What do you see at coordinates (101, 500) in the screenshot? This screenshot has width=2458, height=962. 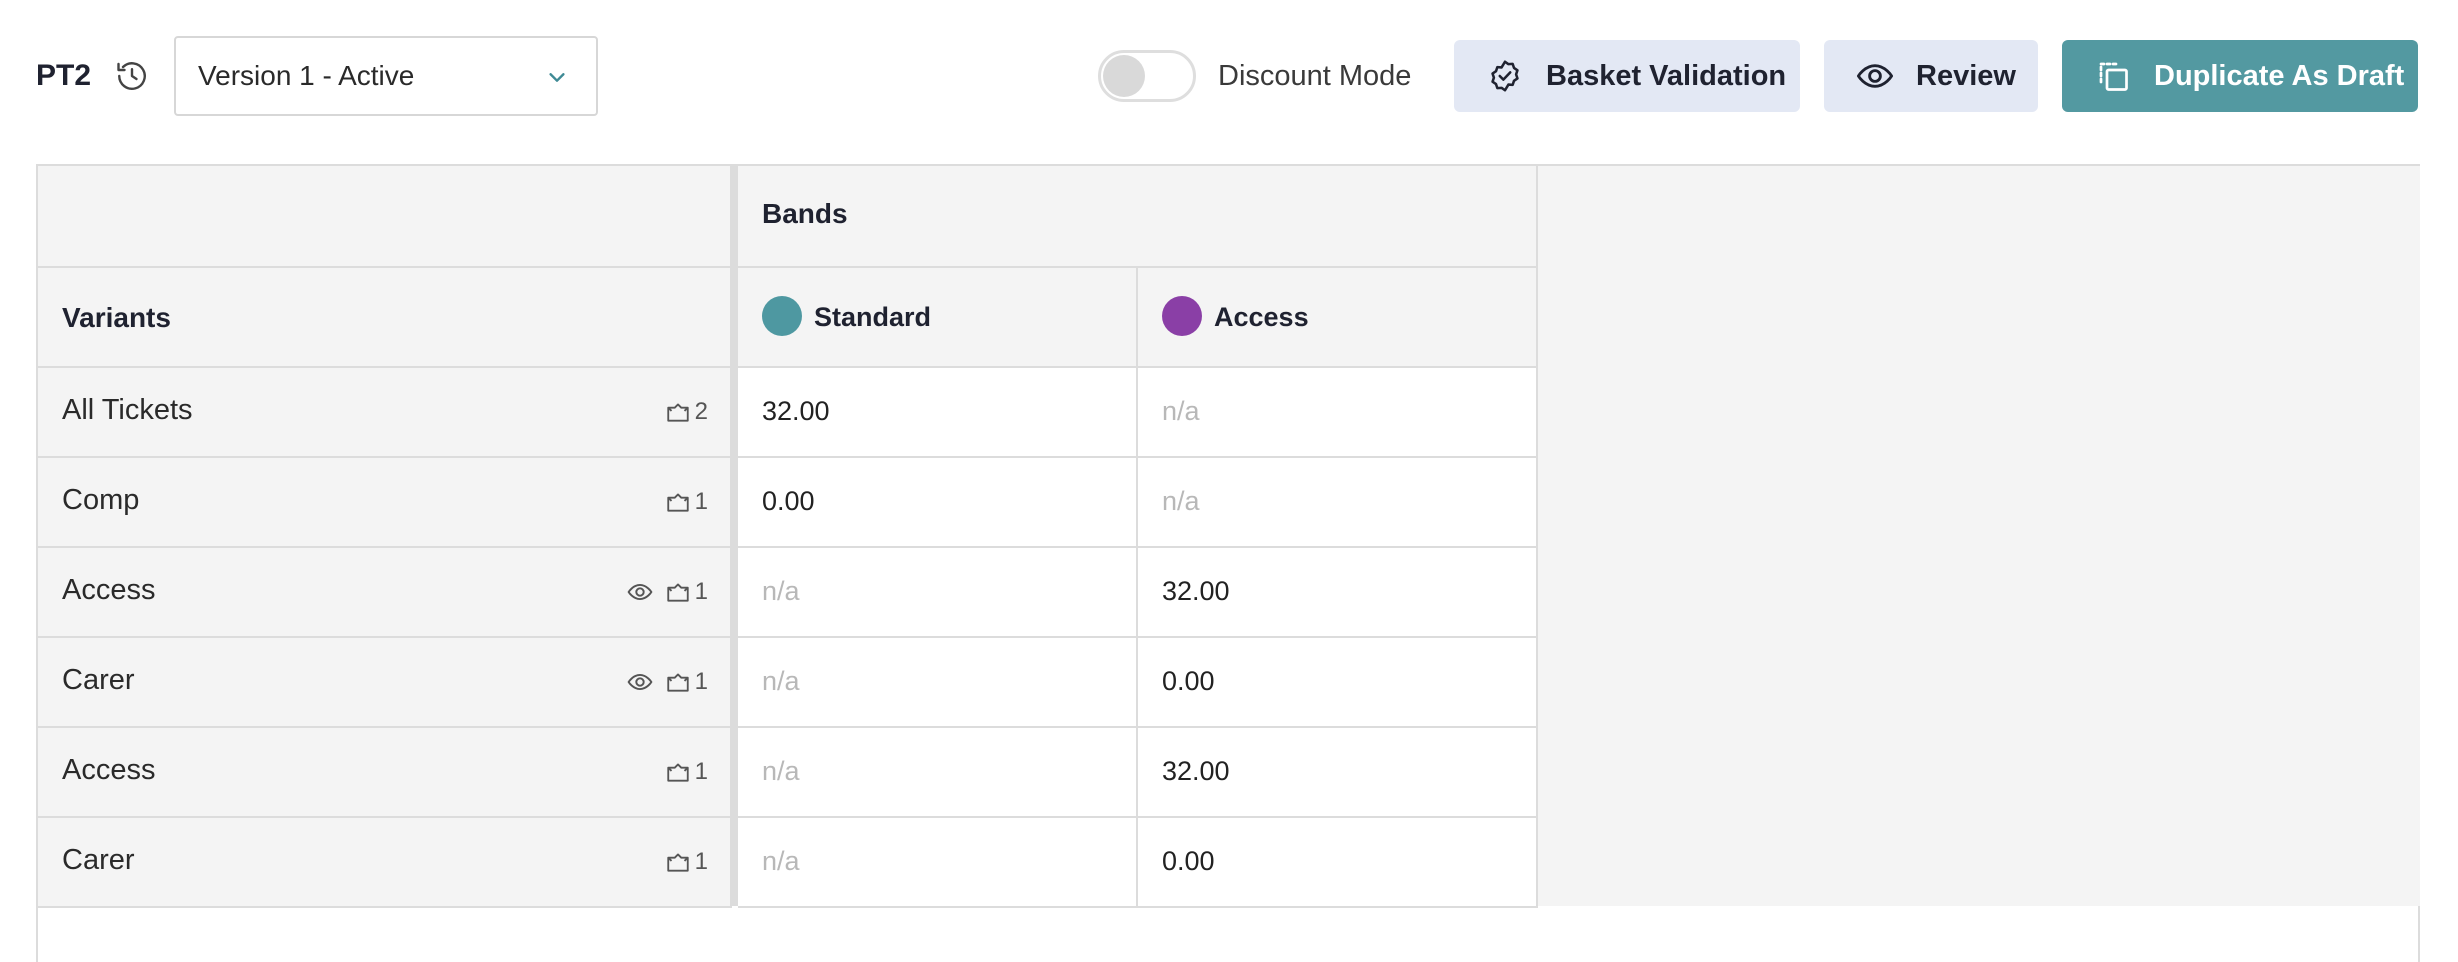 I see `variant-label: Comp` at bounding box center [101, 500].